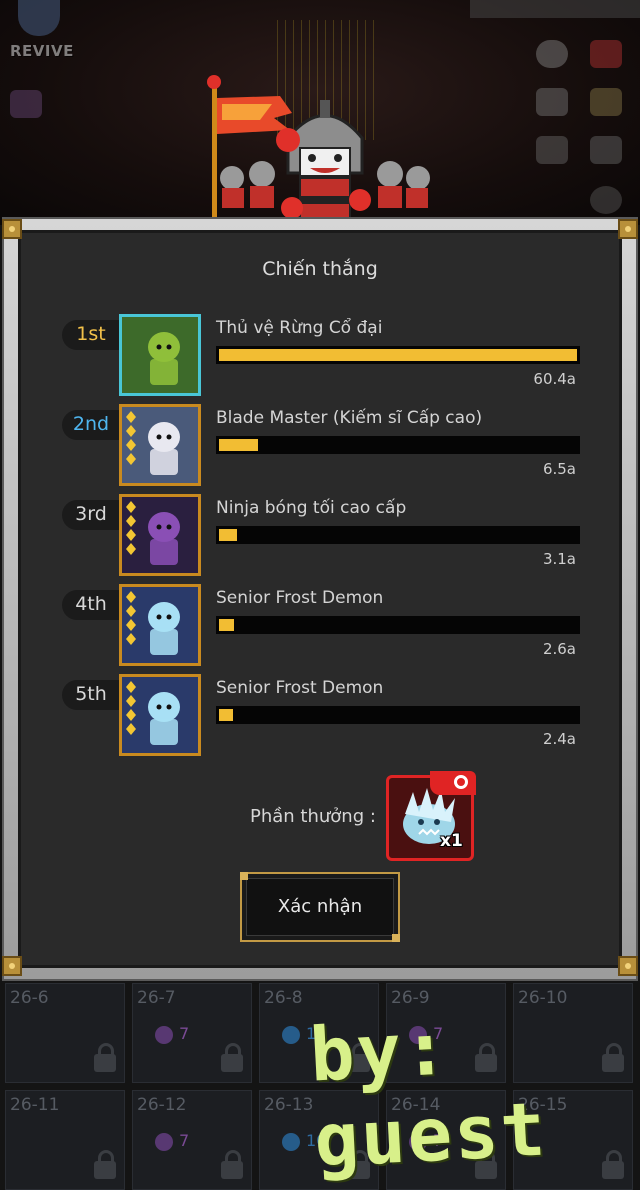 The width and height of the screenshot is (640, 1190). Describe the element at coordinates (91, 424) in the screenshot. I see `rank-label: 2nd` at that location.